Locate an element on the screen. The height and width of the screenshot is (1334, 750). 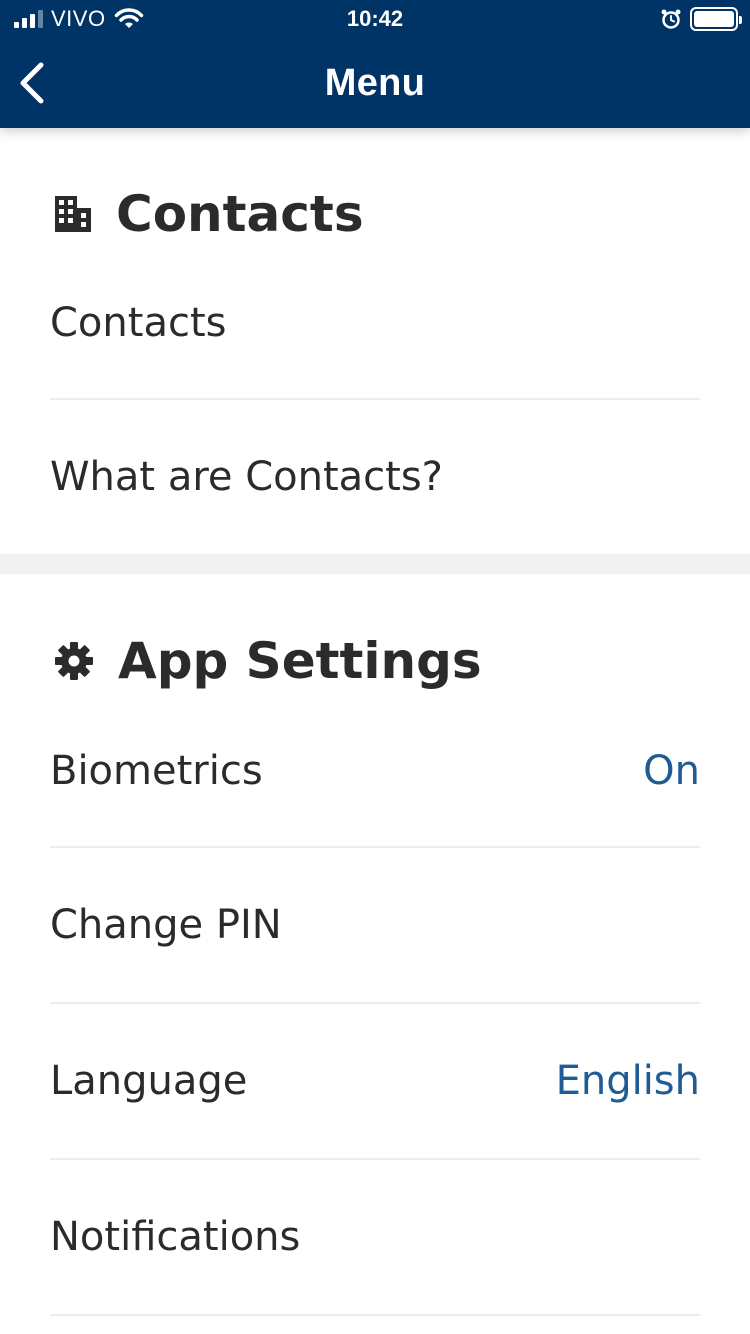
menu-item-language: Language English is located at coordinates (375, 1082).